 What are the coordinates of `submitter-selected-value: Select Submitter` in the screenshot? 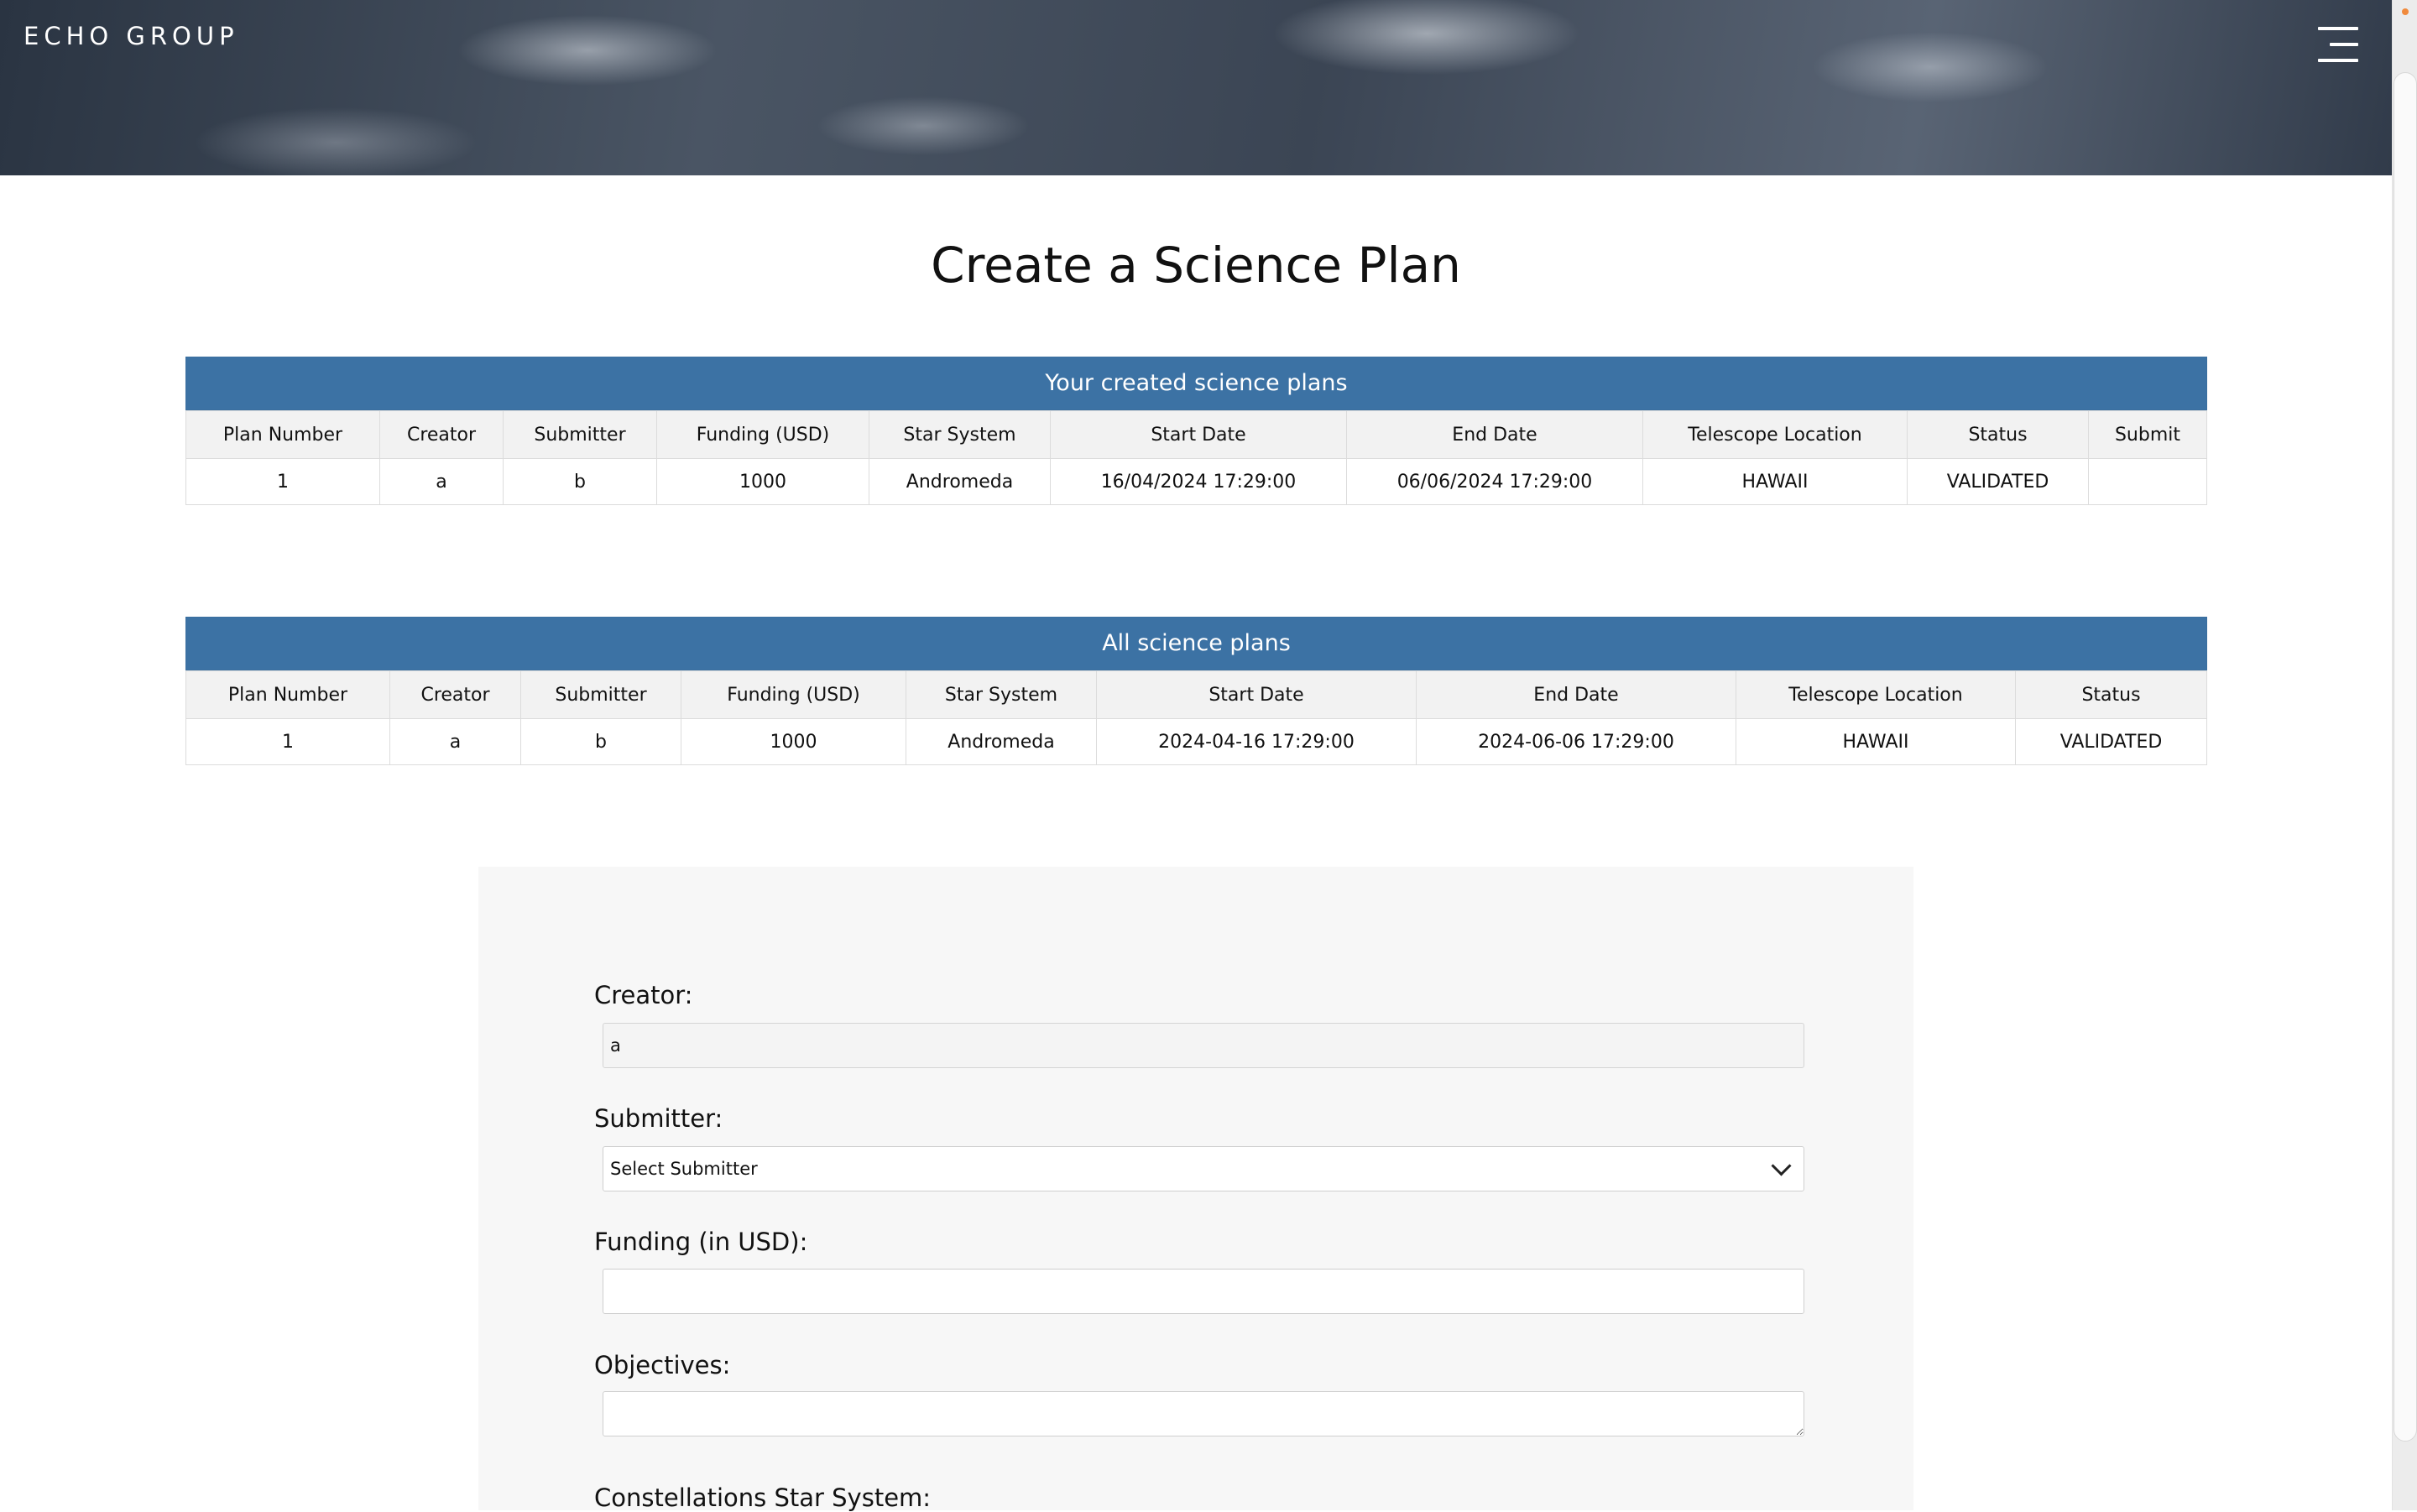 It's located at (684, 1169).